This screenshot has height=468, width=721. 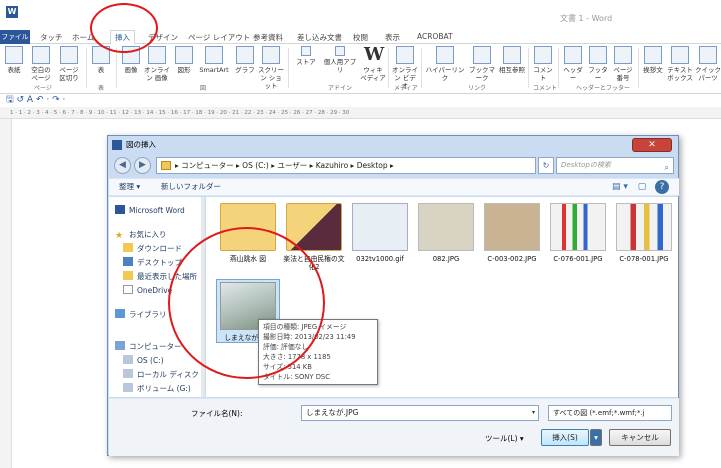 I want to click on tab-page-layout: ページ レイアウト, so click(x=219, y=37).